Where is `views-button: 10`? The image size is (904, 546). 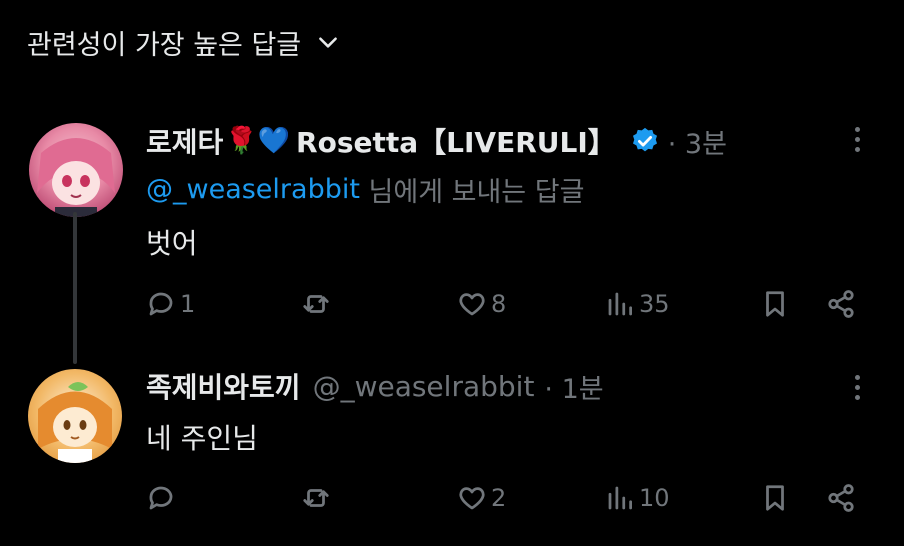
views-button: 10 is located at coordinates (637, 498).